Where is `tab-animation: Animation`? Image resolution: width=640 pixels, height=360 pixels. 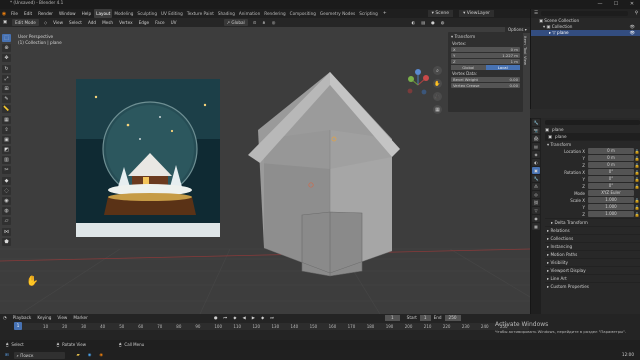
tab-animation: Animation is located at coordinates (249, 13).